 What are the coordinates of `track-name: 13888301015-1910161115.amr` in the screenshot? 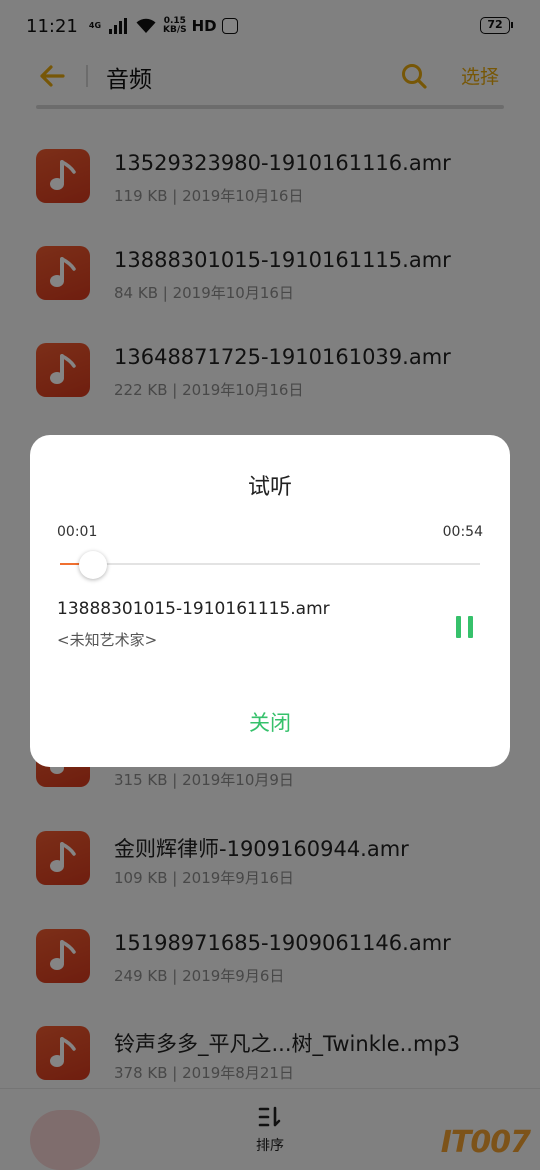 It's located at (193, 609).